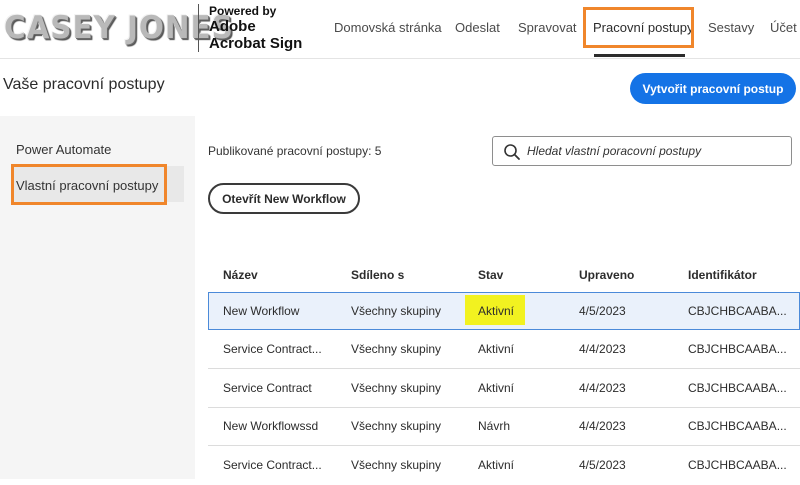 The height and width of the screenshot is (485, 800). What do you see at coordinates (271, 426) in the screenshot?
I see `cell-name: New Workflowssd` at bounding box center [271, 426].